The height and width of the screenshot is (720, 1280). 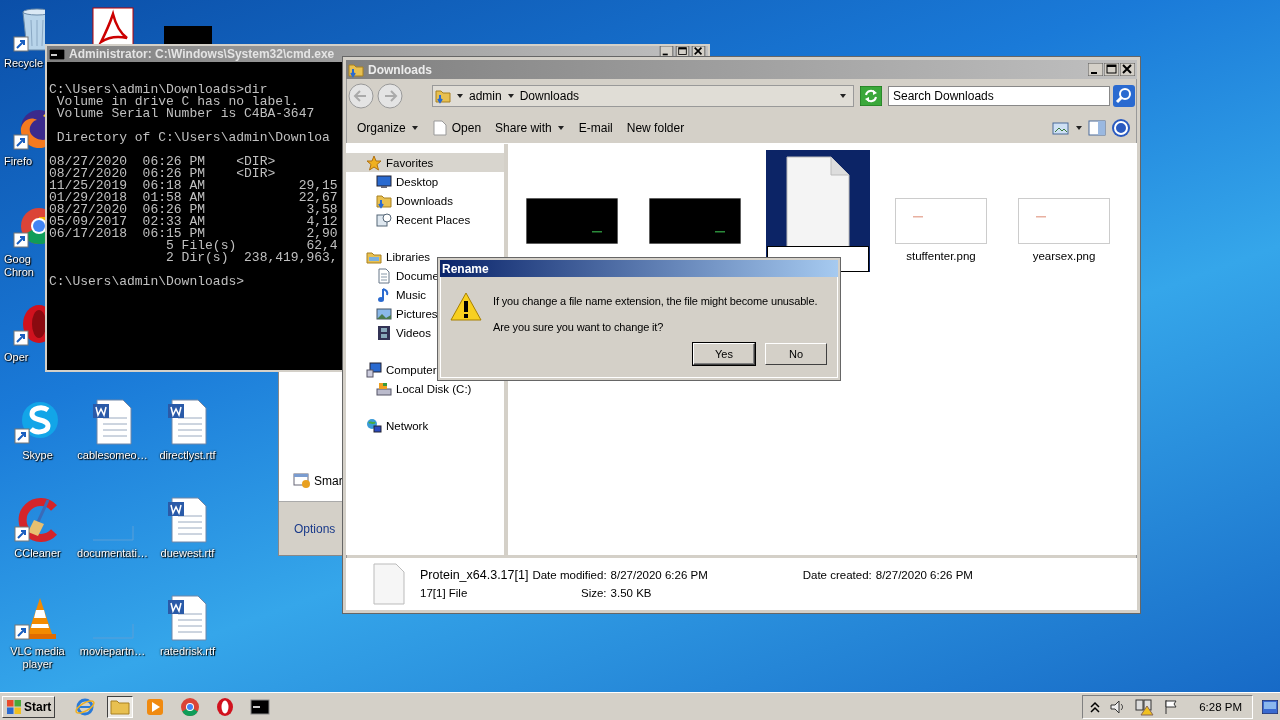 I want to click on dialog-button: No, so click(x=796, y=354).